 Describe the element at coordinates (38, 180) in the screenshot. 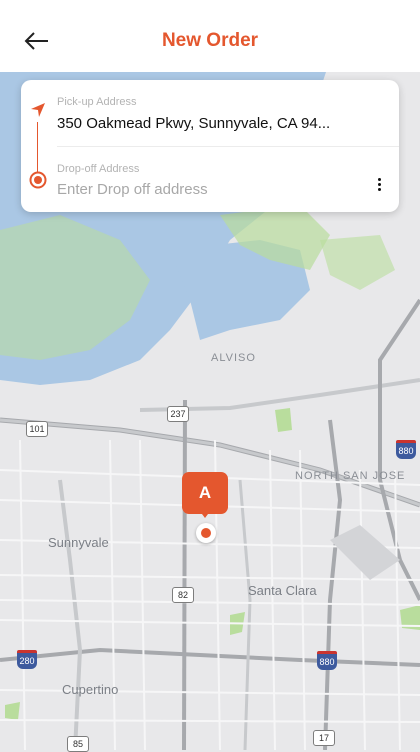

I see `target-icon` at that location.